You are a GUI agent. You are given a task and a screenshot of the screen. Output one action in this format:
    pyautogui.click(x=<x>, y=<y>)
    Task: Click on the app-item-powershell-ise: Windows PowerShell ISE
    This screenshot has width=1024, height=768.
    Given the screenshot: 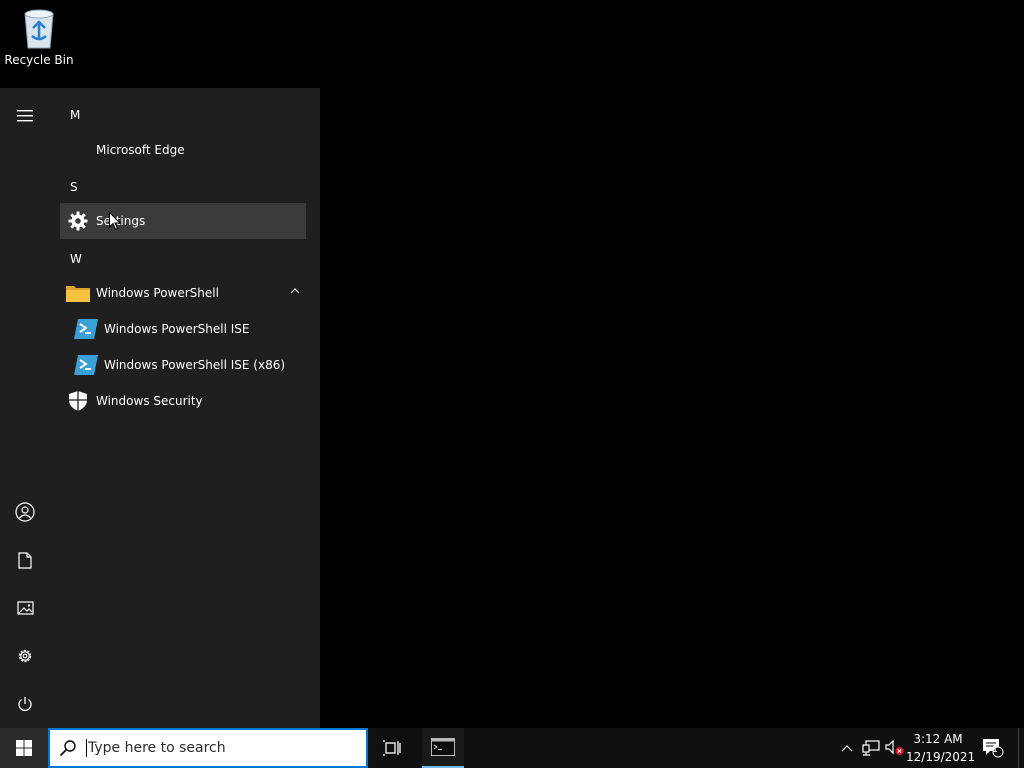 What is the action you would take?
    pyautogui.click(x=183, y=329)
    